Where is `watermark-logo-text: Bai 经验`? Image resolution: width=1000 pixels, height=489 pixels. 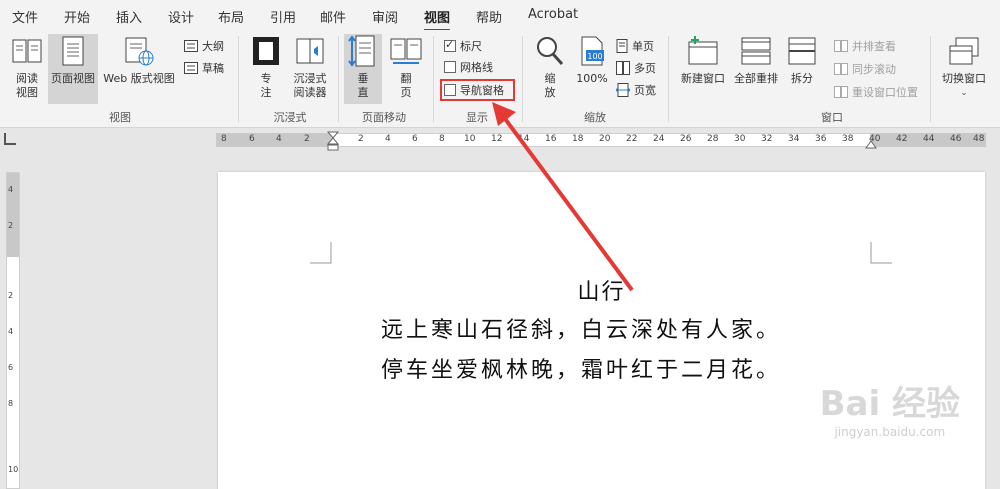
watermark-logo-text: Bai 经验 is located at coordinates (889, 404).